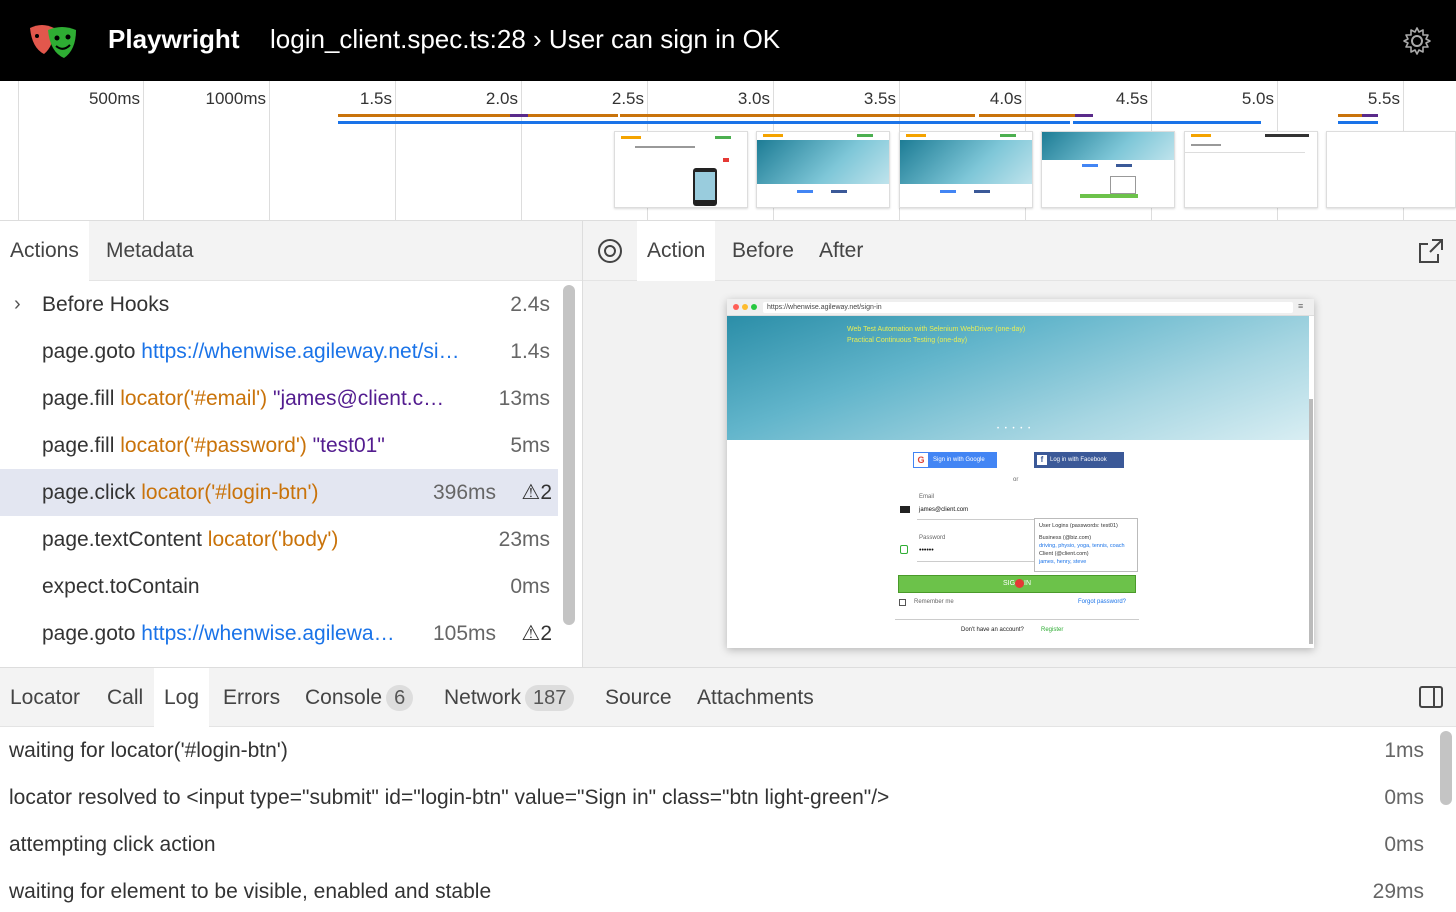 The width and height of the screenshot is (1456, 912). Describe the element at coordinates (753, 98) in the screenshot. I see `timeline-tick: 3.0s` at that location.